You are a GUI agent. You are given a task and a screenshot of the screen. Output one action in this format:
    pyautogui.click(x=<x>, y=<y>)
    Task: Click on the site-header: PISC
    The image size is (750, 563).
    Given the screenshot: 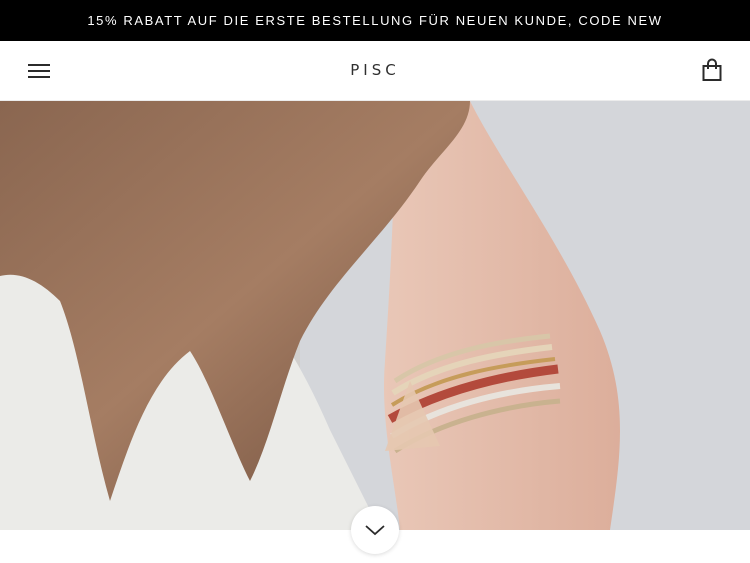 What is the action you would take?
    pyautogui.click(x=375, y=71)
    